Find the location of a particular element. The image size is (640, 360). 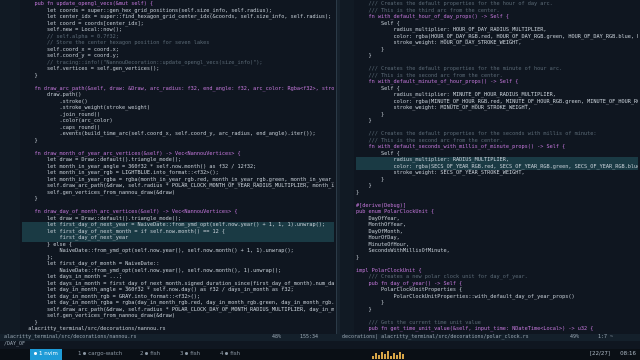

left-cursor-pos: 155:34 is located at coordinates (309, 337).